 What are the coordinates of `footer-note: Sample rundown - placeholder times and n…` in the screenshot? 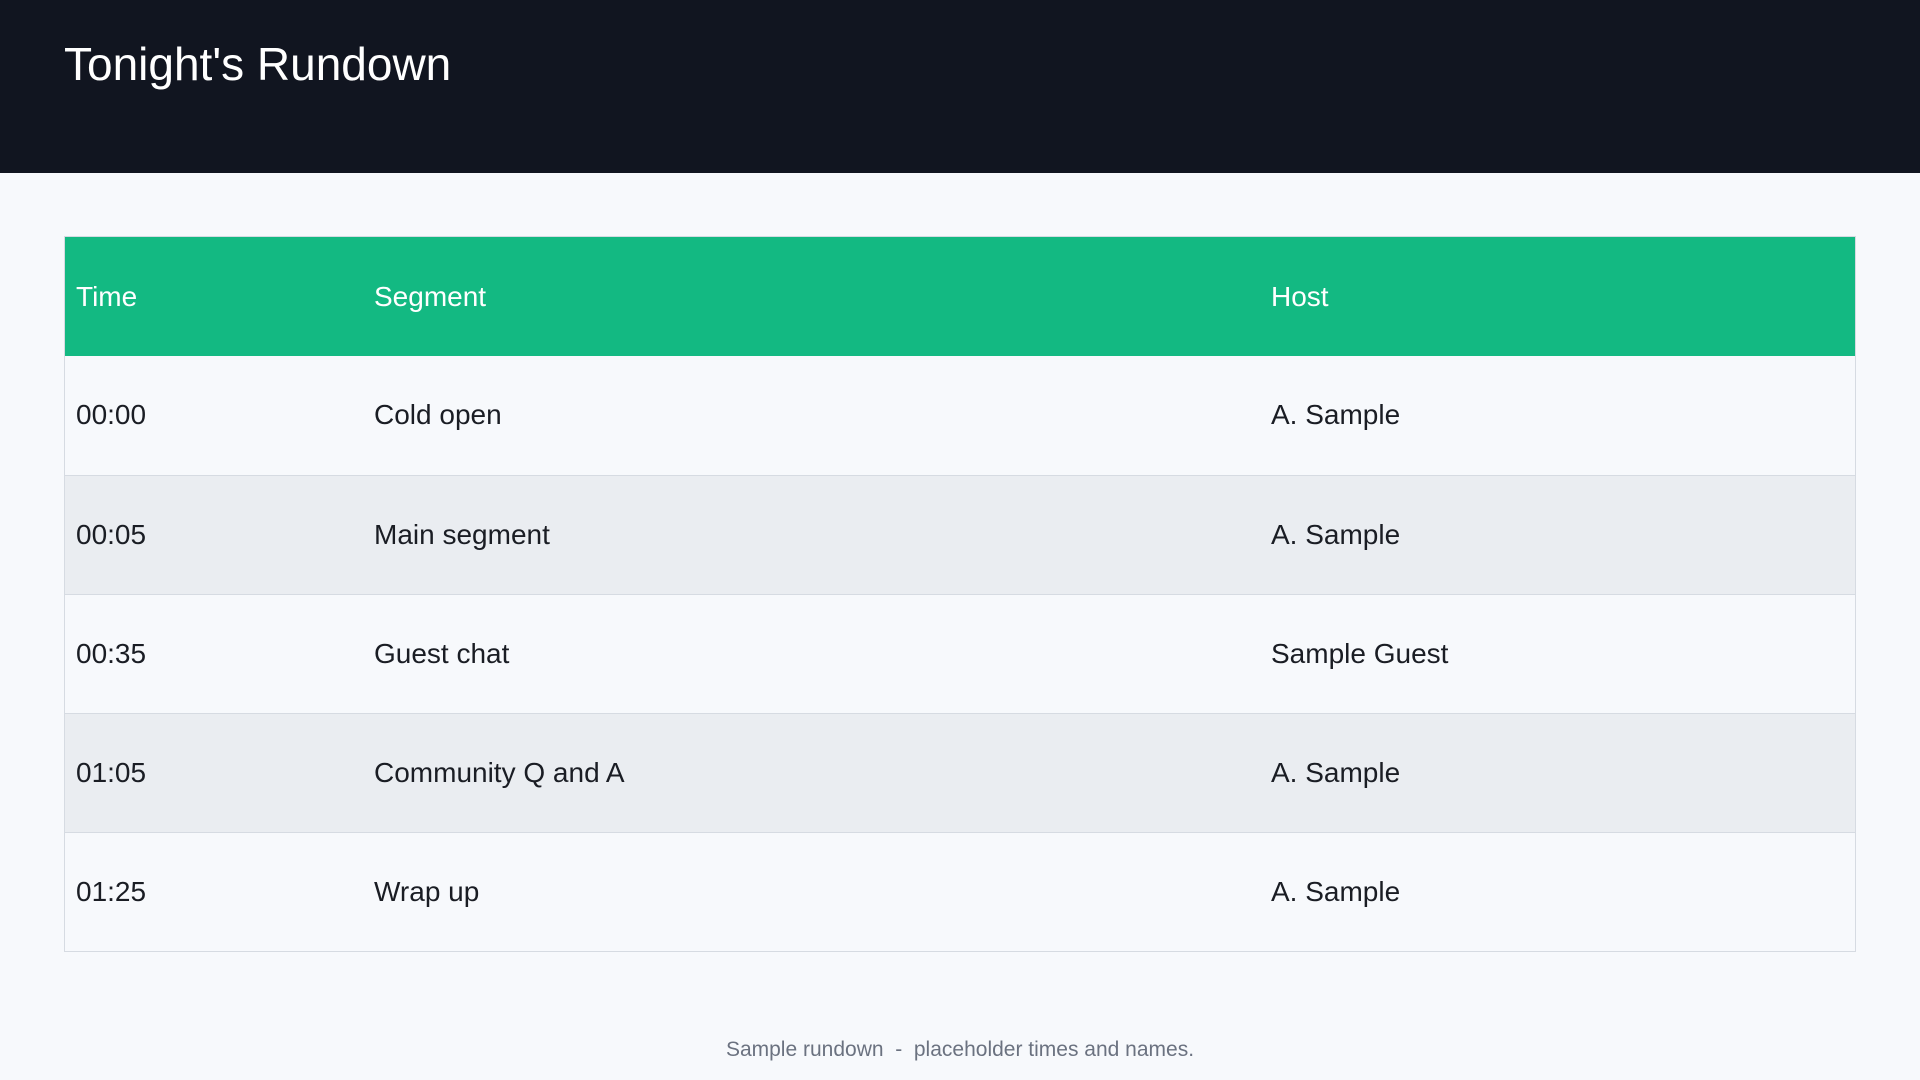 It's located at (960, 1049).